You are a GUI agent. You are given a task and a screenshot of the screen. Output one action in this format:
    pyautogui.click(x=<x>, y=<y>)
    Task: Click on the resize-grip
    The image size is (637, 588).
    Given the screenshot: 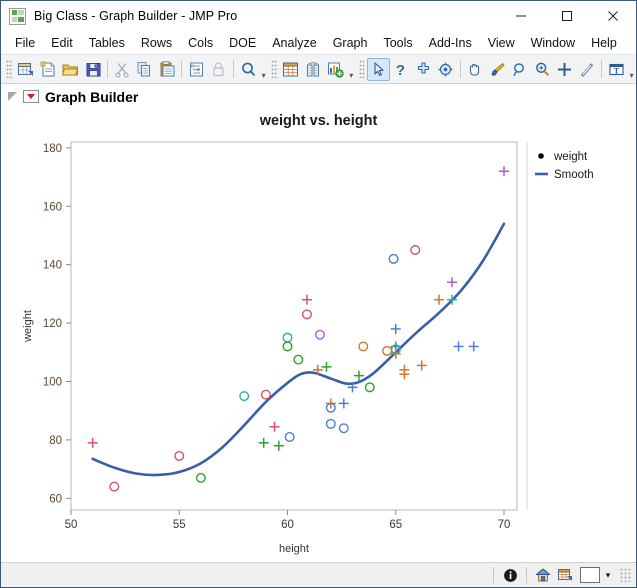 What is the action you would take?
    pyautogui.click(x=626, y=575)
    